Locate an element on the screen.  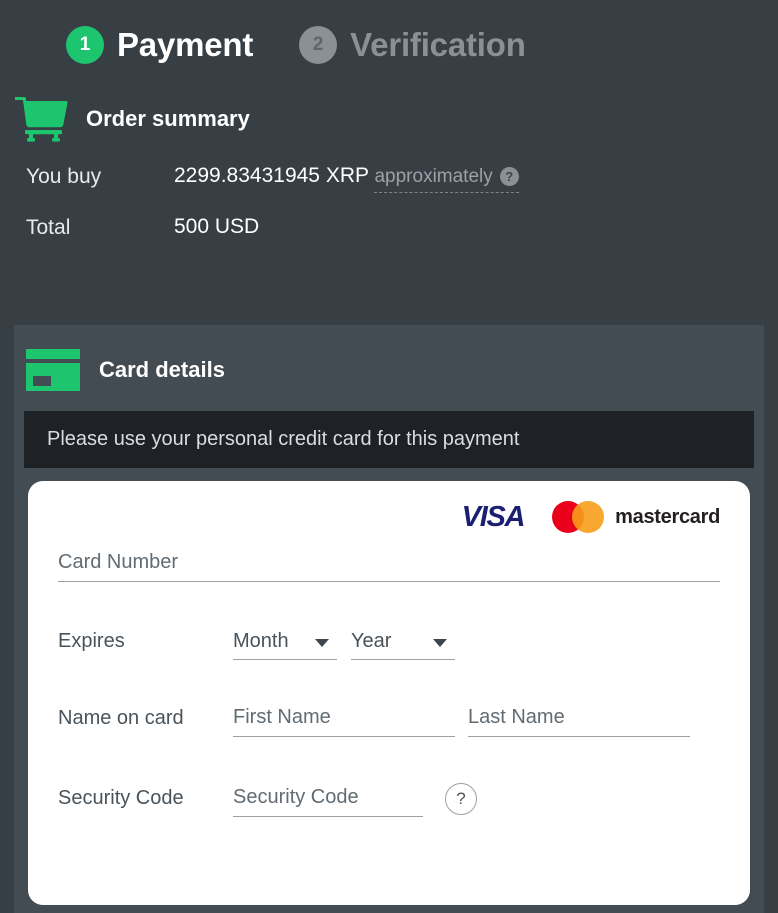
approximately-label: approximately is located at coordinates (433, 176).